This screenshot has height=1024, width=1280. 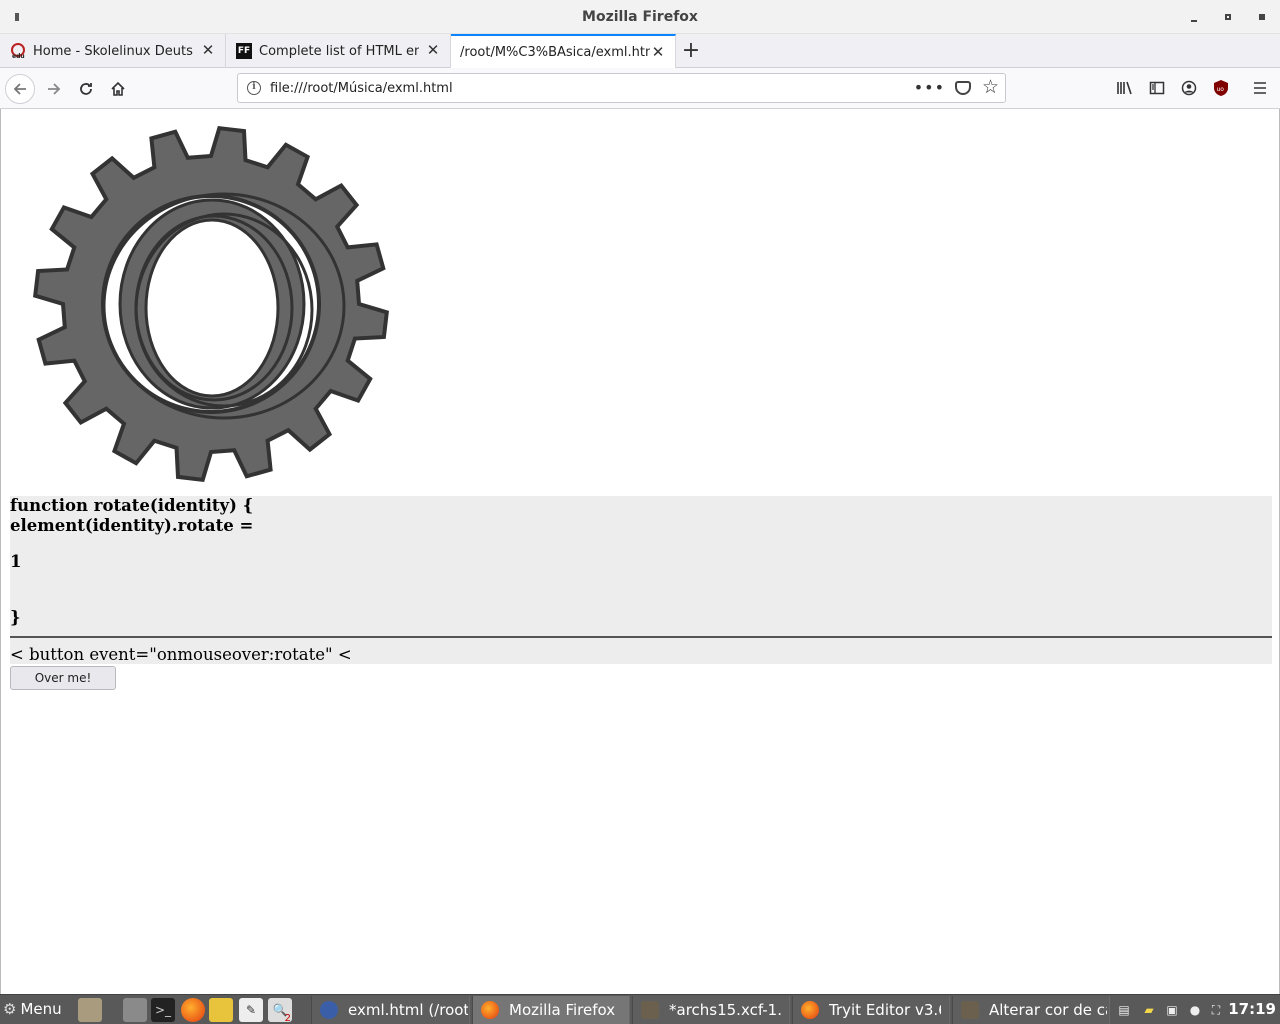 What do you see at coordinates (219, 304) in the screenshot?
I see `gear-icon` at bounding box center [219, 304].